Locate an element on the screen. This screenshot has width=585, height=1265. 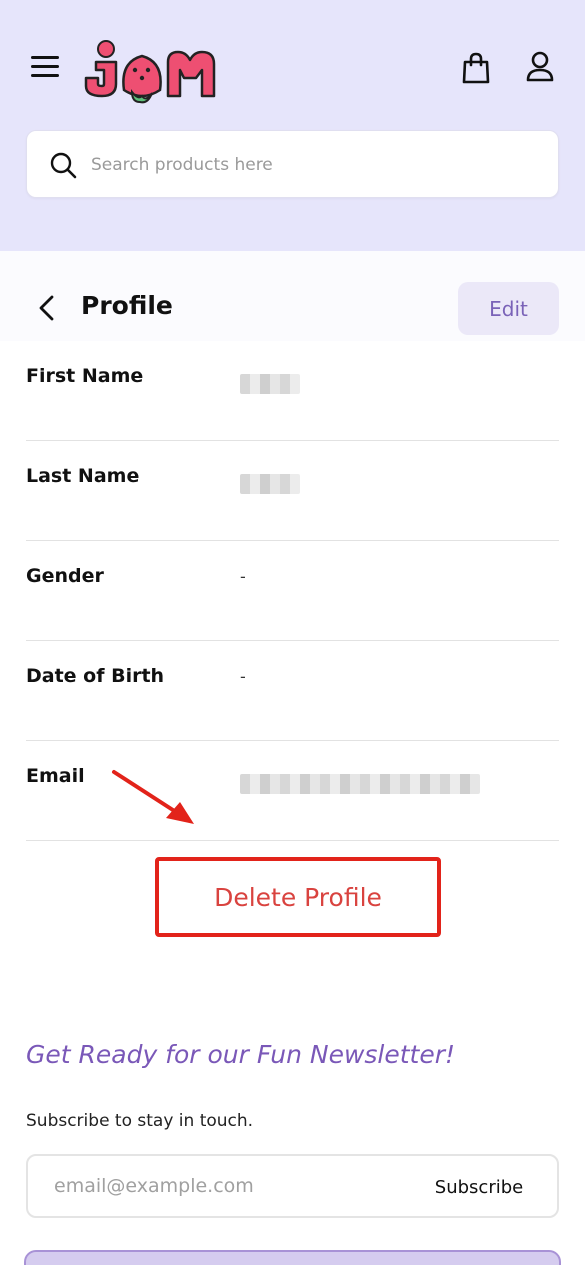
field-label: Gender is located at coordinates (65, 576).